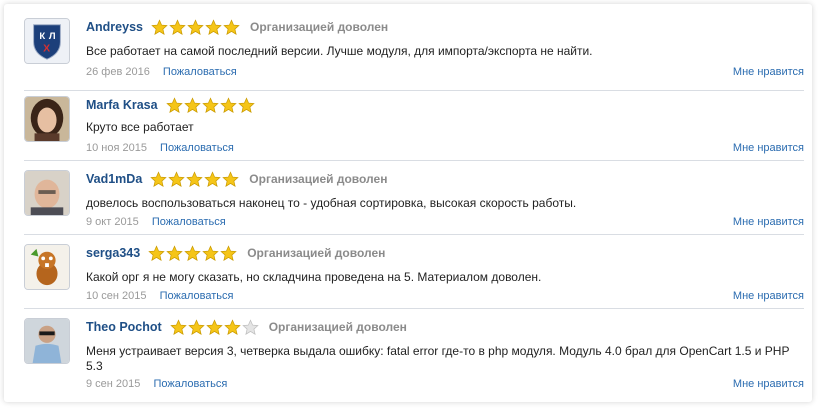 The image size is (819, 410). What do you see at coordinates (42, 36) in the screenshot?
I see `svg-text: К` at bounding box center [42, 36].